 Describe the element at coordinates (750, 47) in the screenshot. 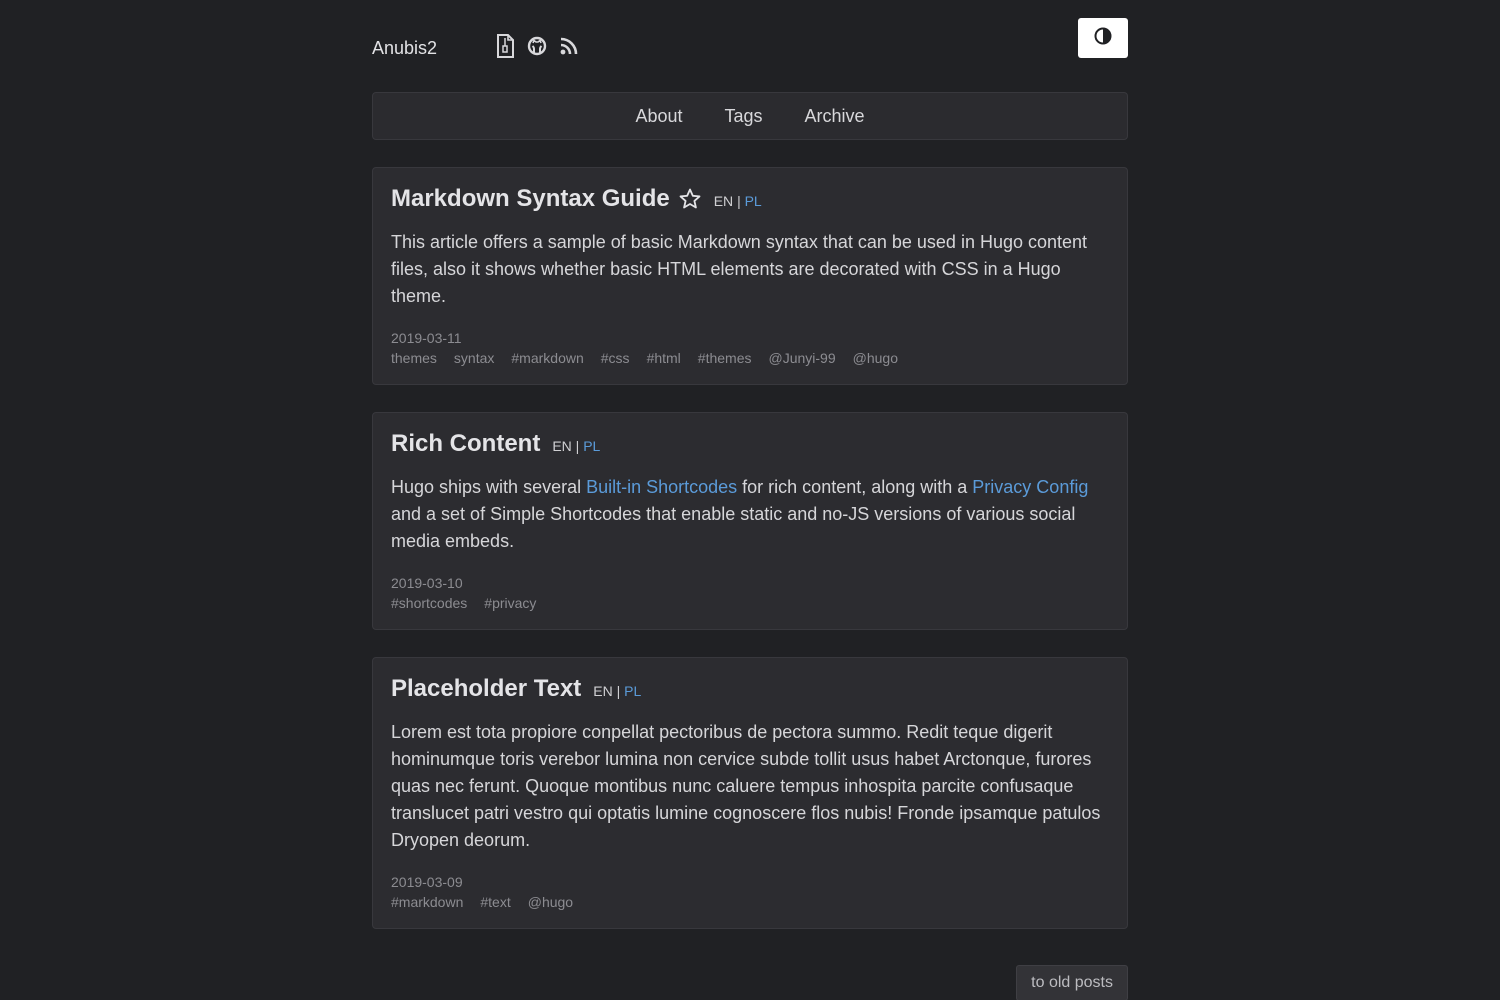

I see `site-header: Anubis2` at that location.